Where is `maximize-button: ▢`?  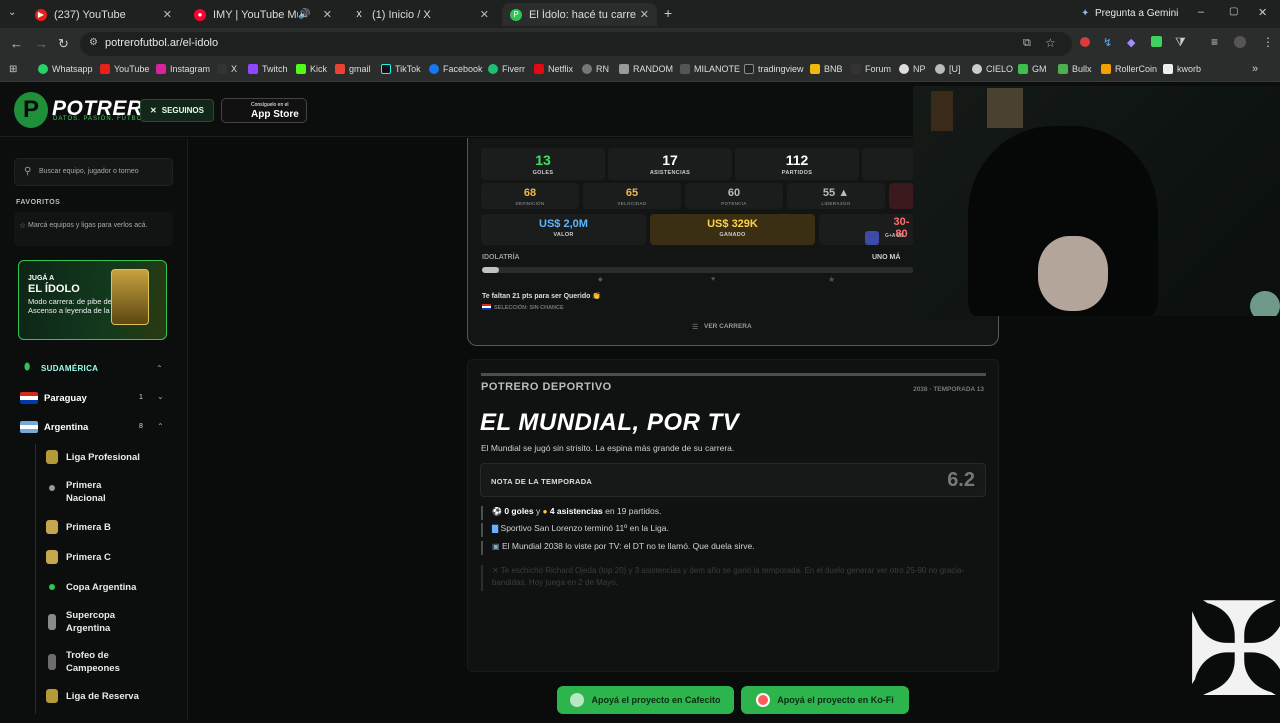
maximize-button: ▢ is located at coordinates (1233, 11).